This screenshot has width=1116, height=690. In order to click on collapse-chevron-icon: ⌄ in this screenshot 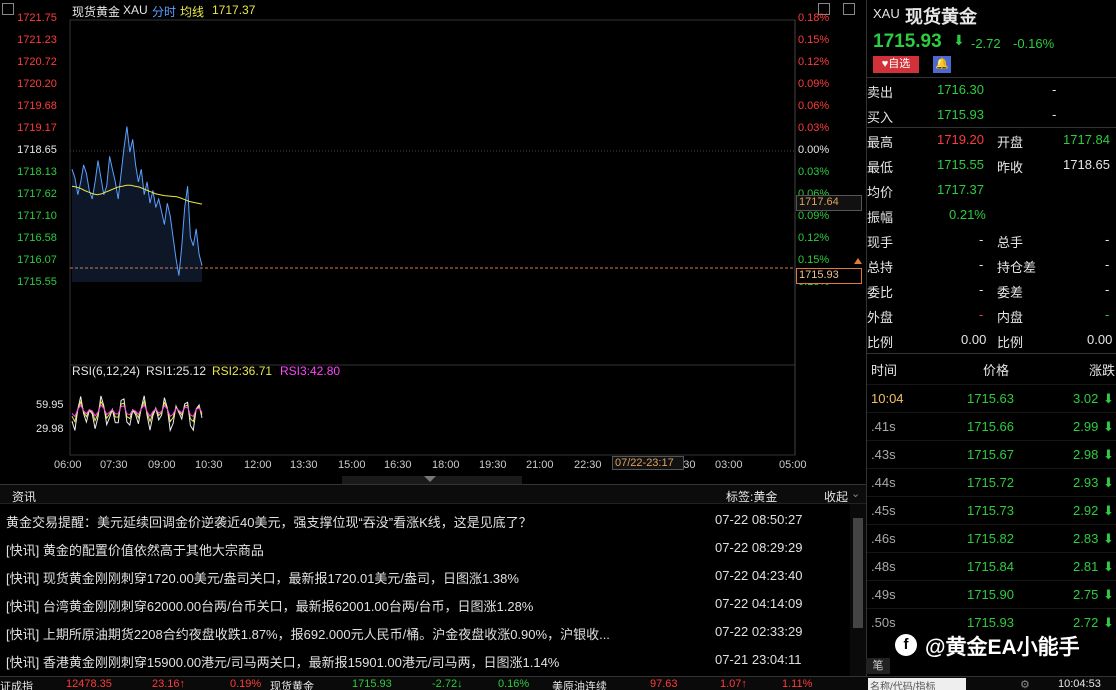, I will do `click(855, 493)`.